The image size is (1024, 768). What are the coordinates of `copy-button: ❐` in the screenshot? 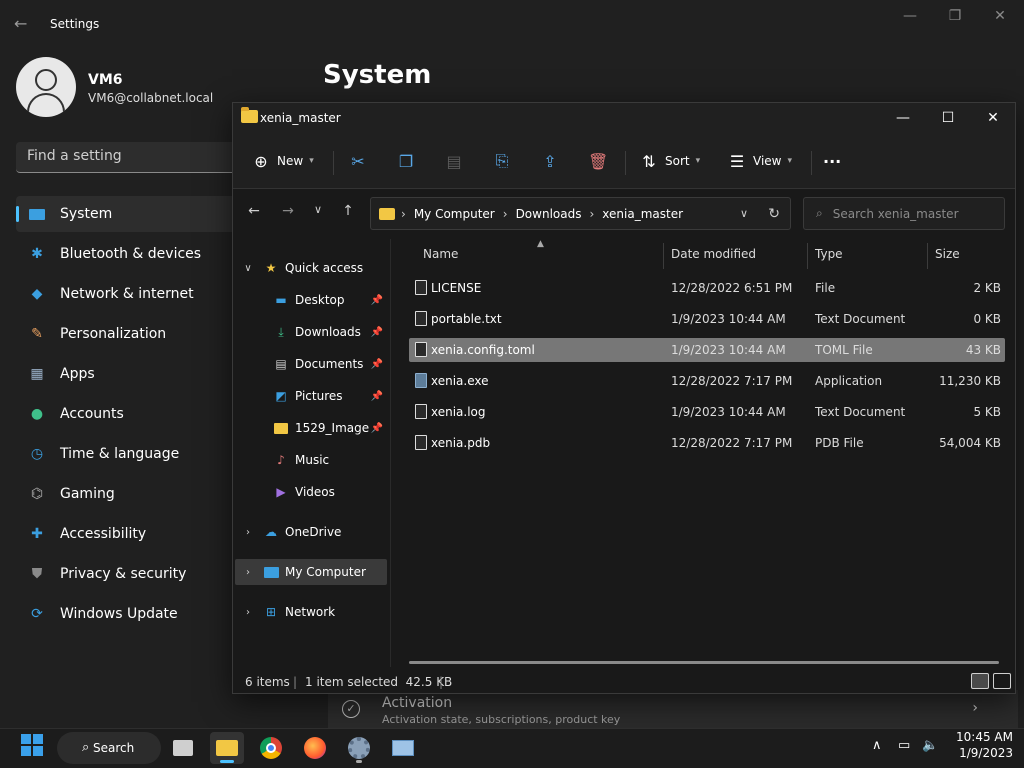 It's located at (406, 161).